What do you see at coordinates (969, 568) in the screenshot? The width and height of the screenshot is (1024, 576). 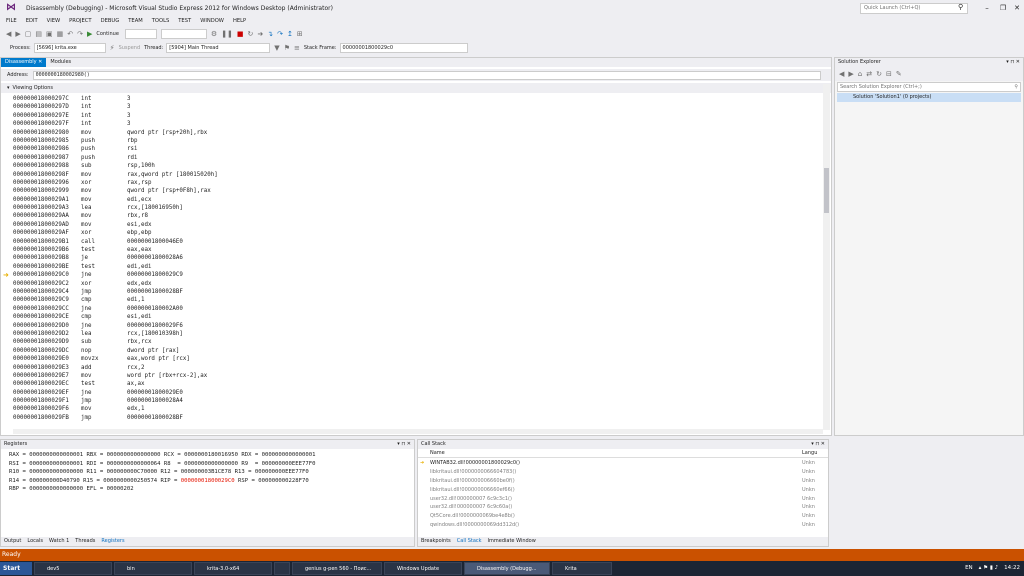 I see `language-indicator: EN` at bounding box center [969, 568].